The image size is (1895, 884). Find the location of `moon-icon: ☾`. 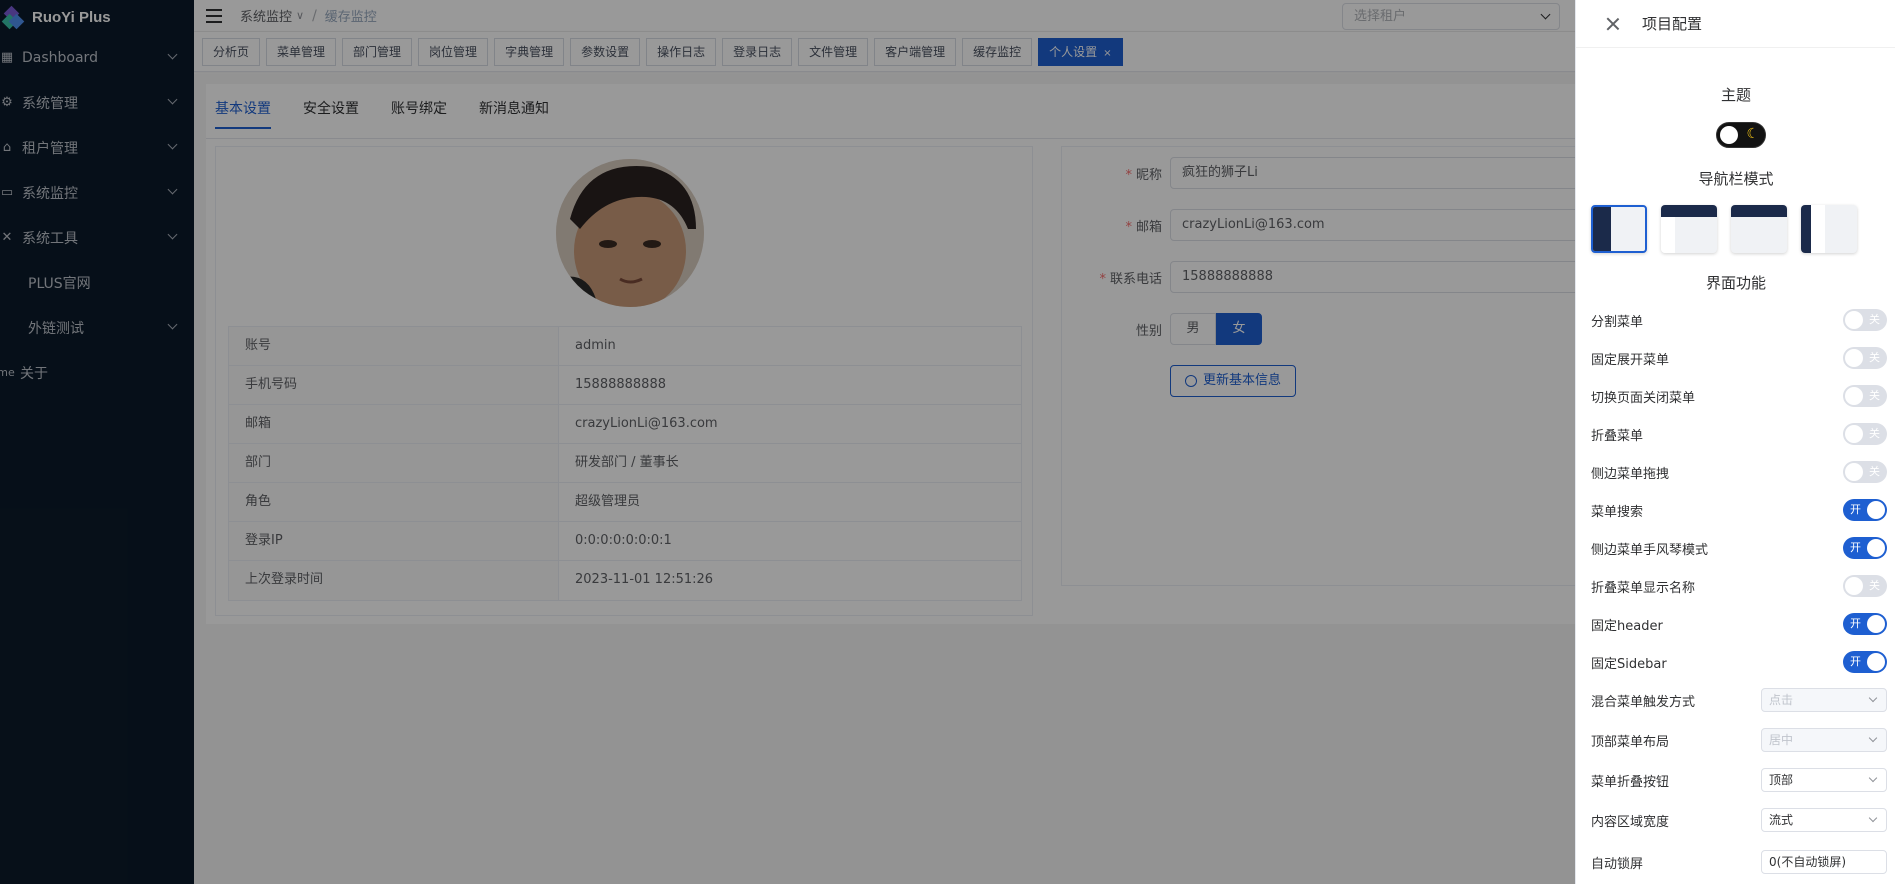

moon-icon: ☾ is located at coordinates (1752, 134).